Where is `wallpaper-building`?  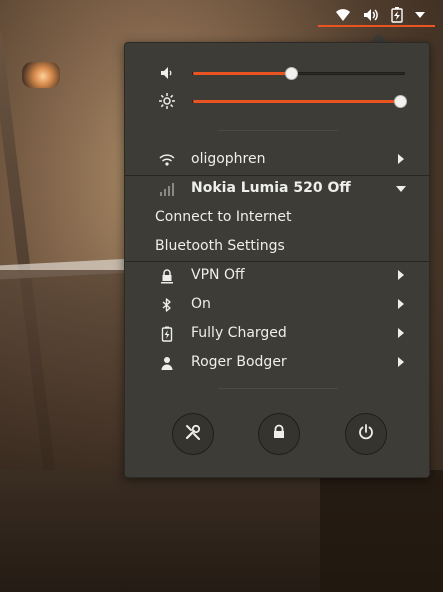
wallpaper-building is located at coordinates (65, 370).